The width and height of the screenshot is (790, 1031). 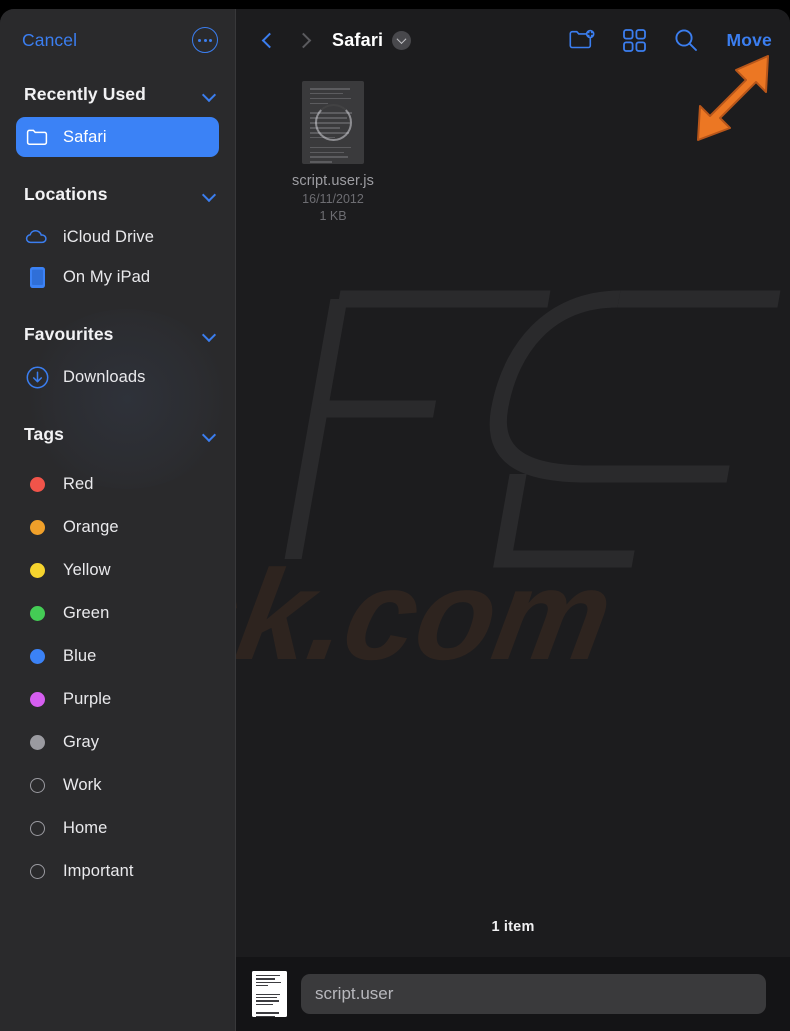 I want to click on sidebar-tag-important: Important, so click(x=117, y=871).